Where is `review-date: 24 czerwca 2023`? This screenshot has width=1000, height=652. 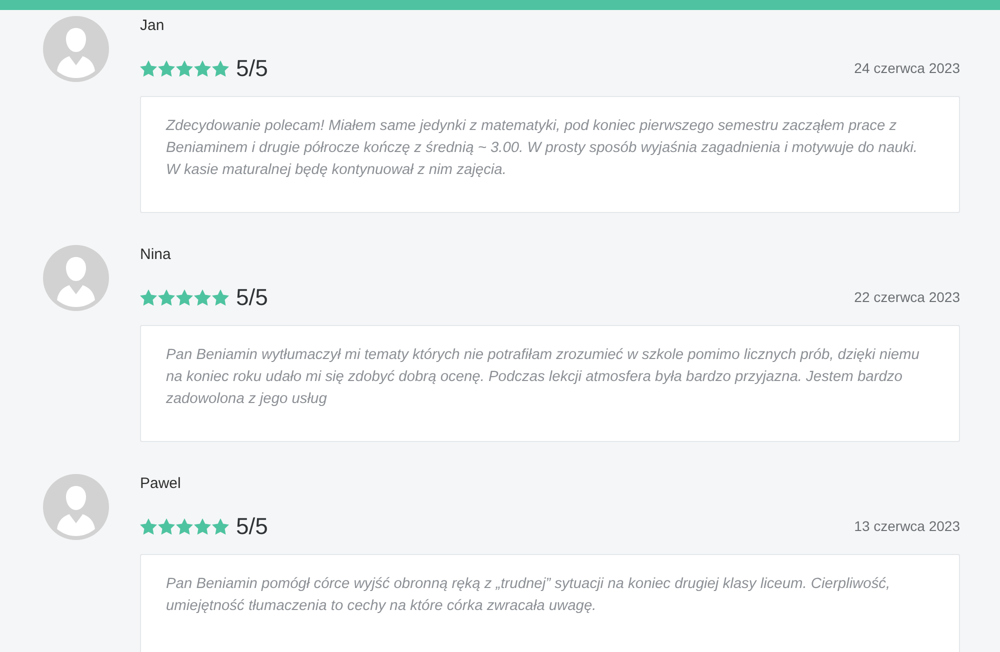 review-date: 24 czerwca 2023 is located at coordinates (907, 68).